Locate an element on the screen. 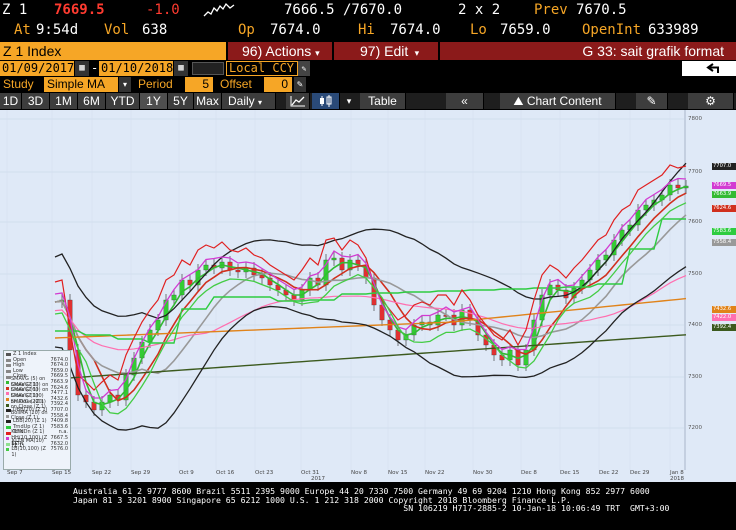  open-label: Op is located at coordinates (246, 30).